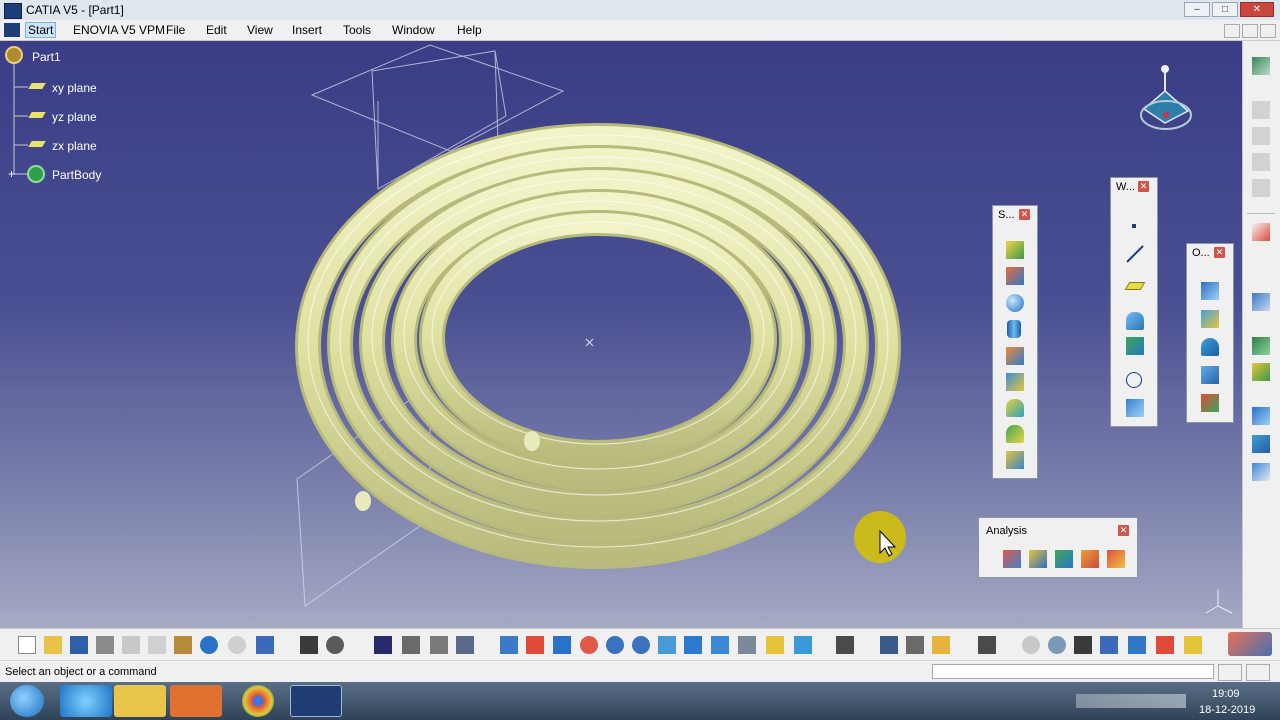 The image size is (1280, 720). I want to click on constraint-icon, so click(1261, 372).